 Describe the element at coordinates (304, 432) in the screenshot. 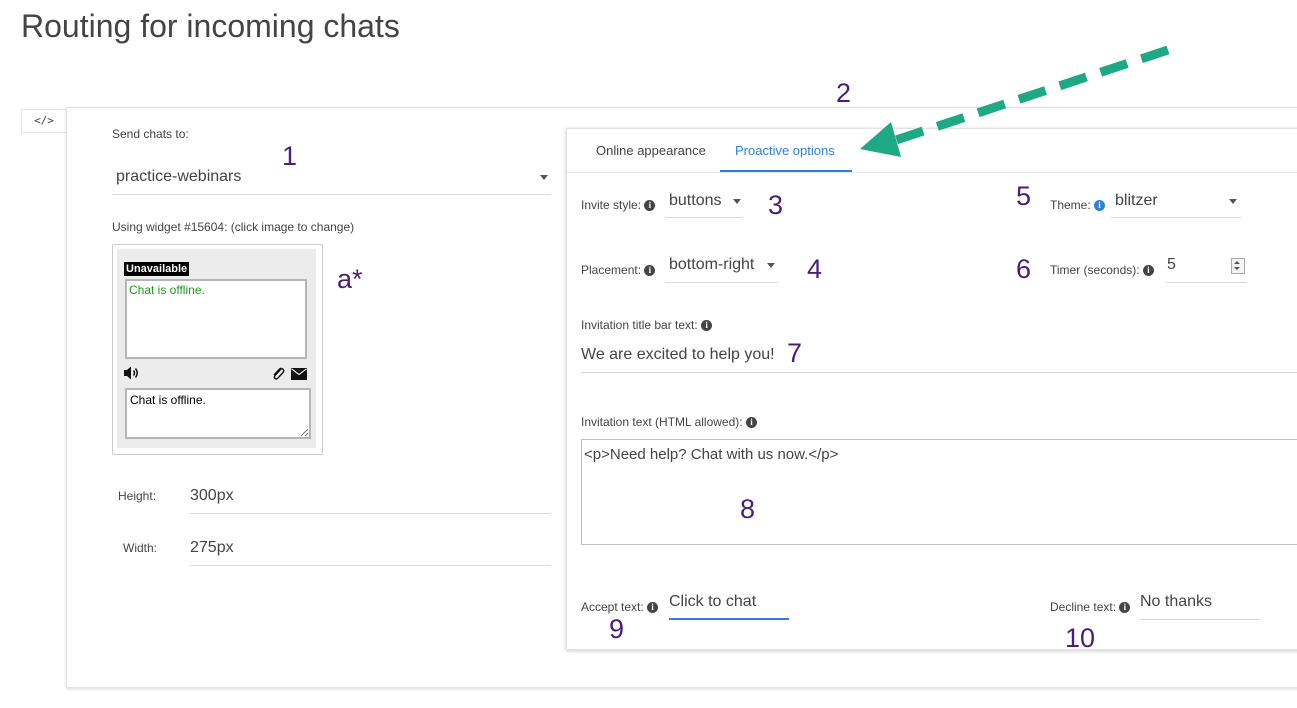

I see `resize-handle-icon` at that location.